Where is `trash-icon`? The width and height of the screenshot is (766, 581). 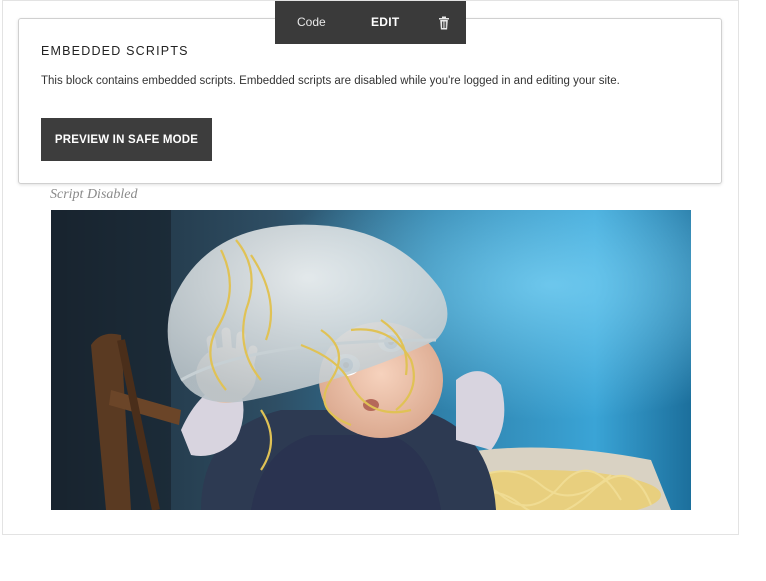
trash-icon is located at coordinates (444, 23).